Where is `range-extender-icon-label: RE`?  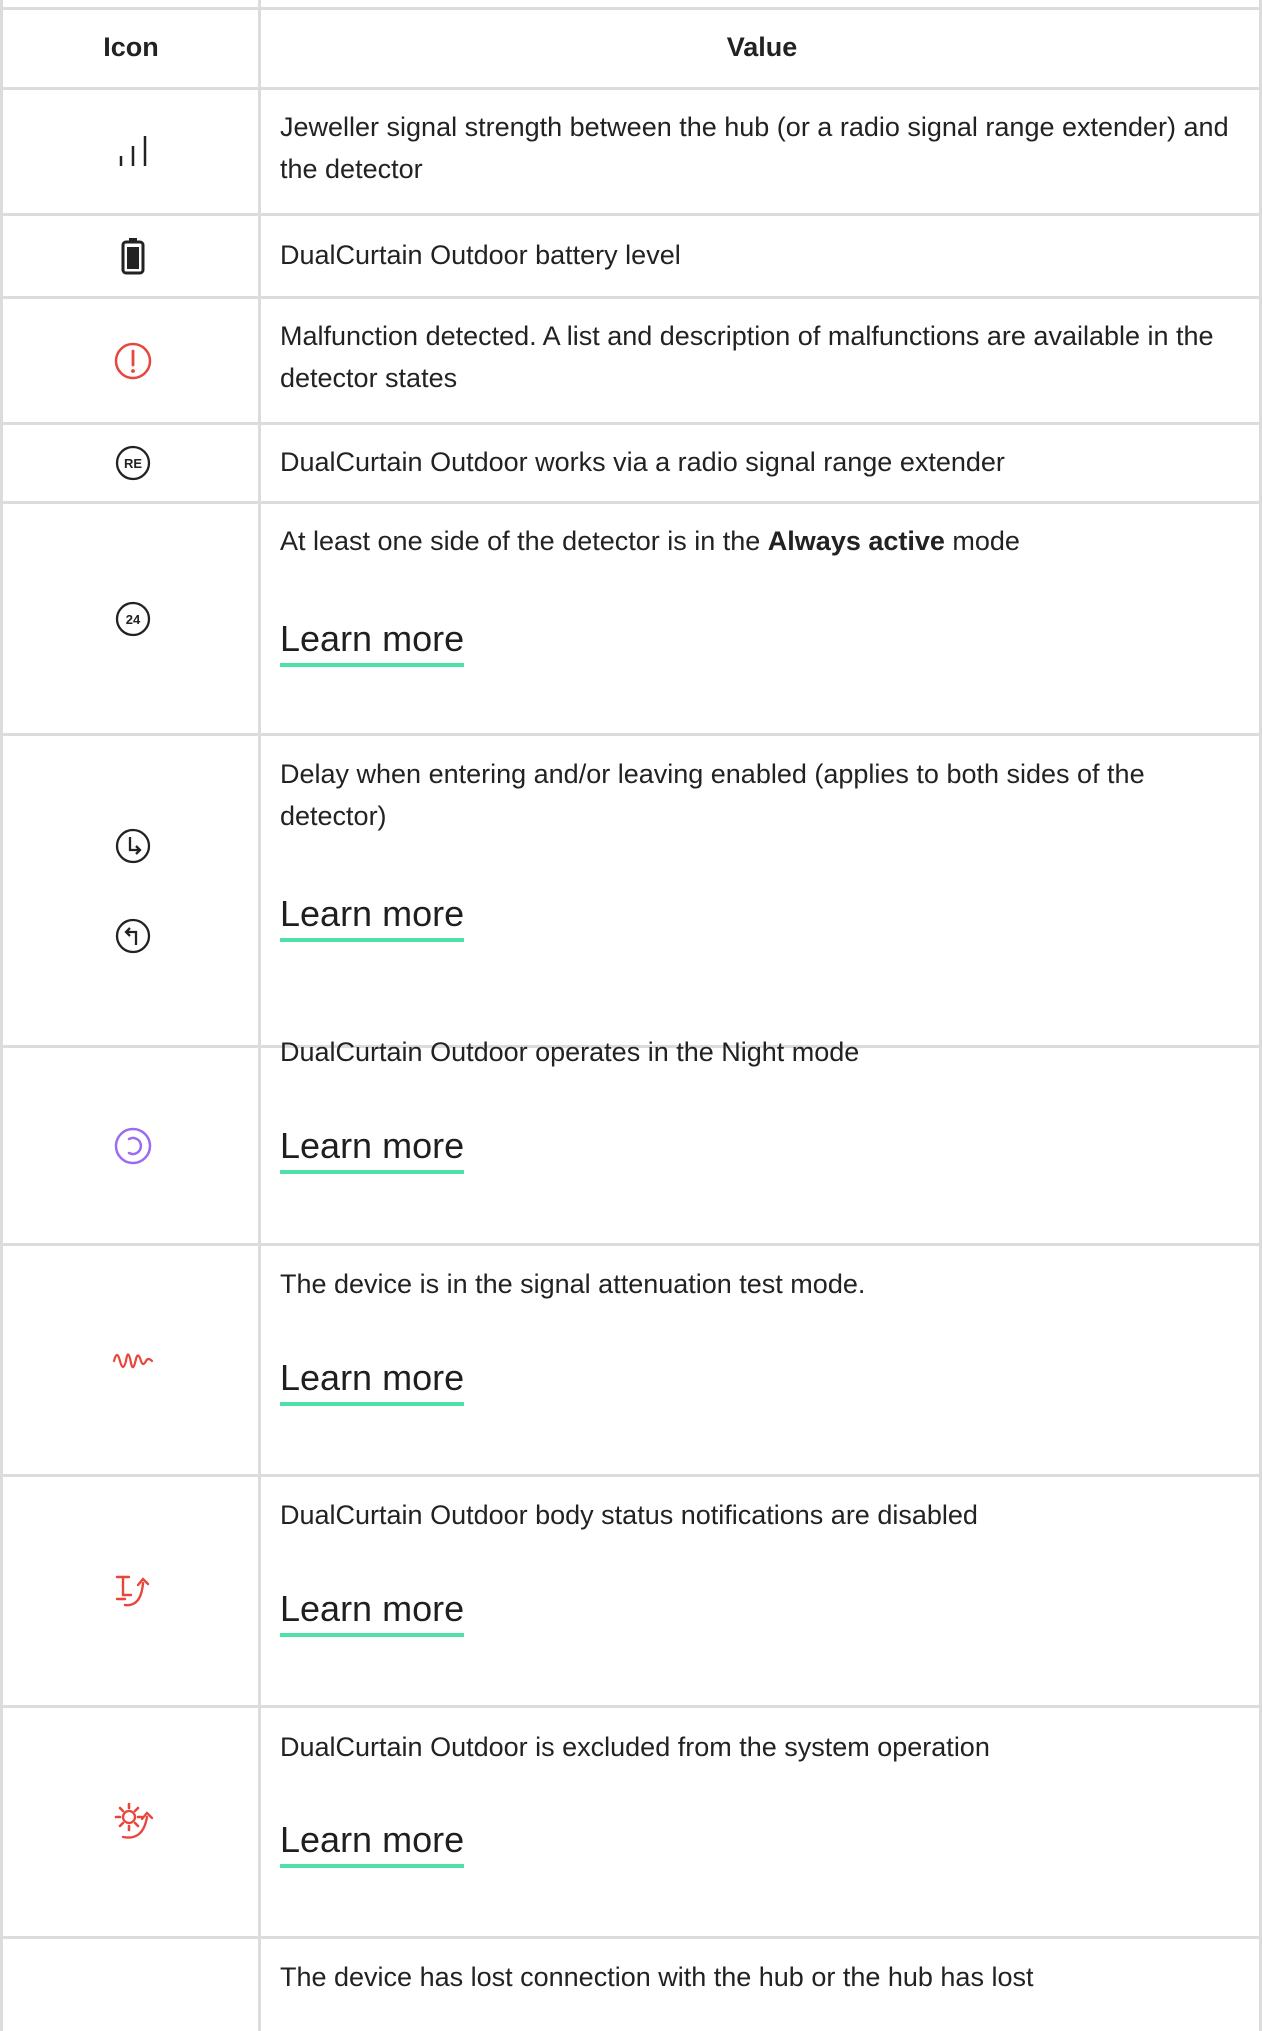 range-extender-icon-label: RE is located at coordinates (132, 463).